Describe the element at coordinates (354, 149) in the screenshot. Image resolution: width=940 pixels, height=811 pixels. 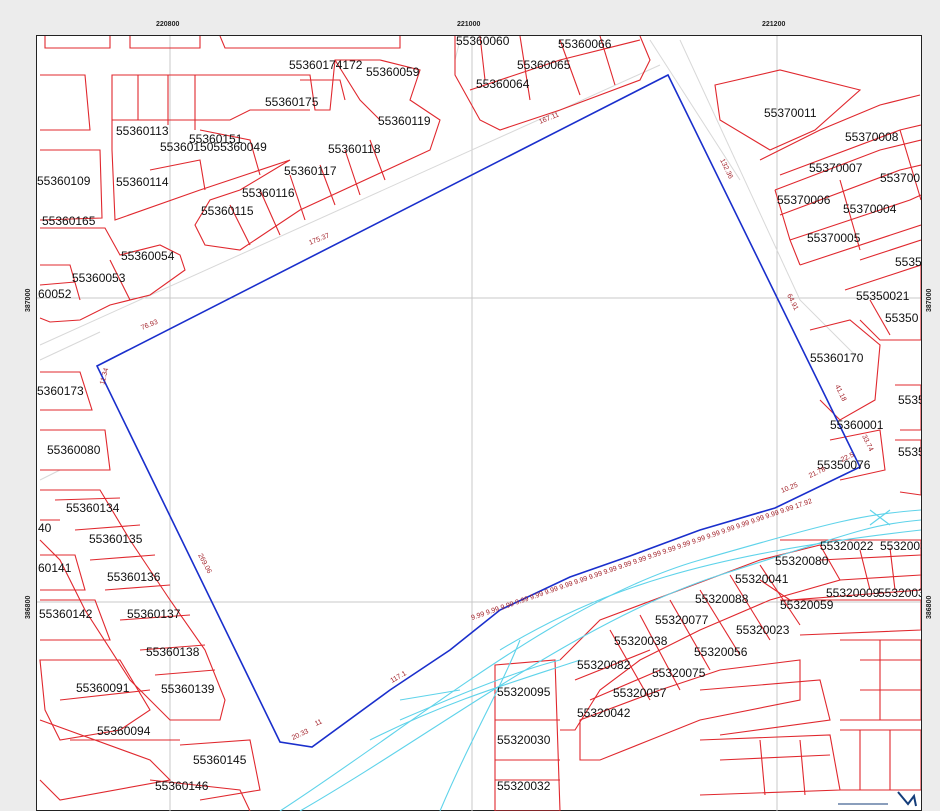
I see `parcel-label: 55360118` at that location.